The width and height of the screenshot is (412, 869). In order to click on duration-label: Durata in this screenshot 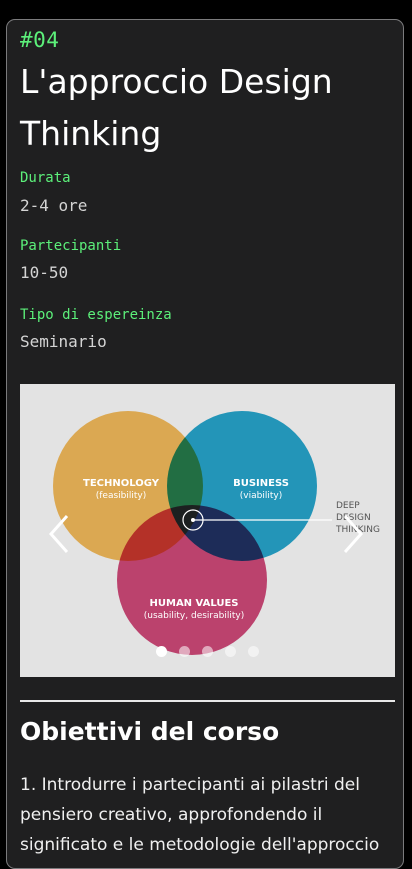, I will do `click(45, 178)`.